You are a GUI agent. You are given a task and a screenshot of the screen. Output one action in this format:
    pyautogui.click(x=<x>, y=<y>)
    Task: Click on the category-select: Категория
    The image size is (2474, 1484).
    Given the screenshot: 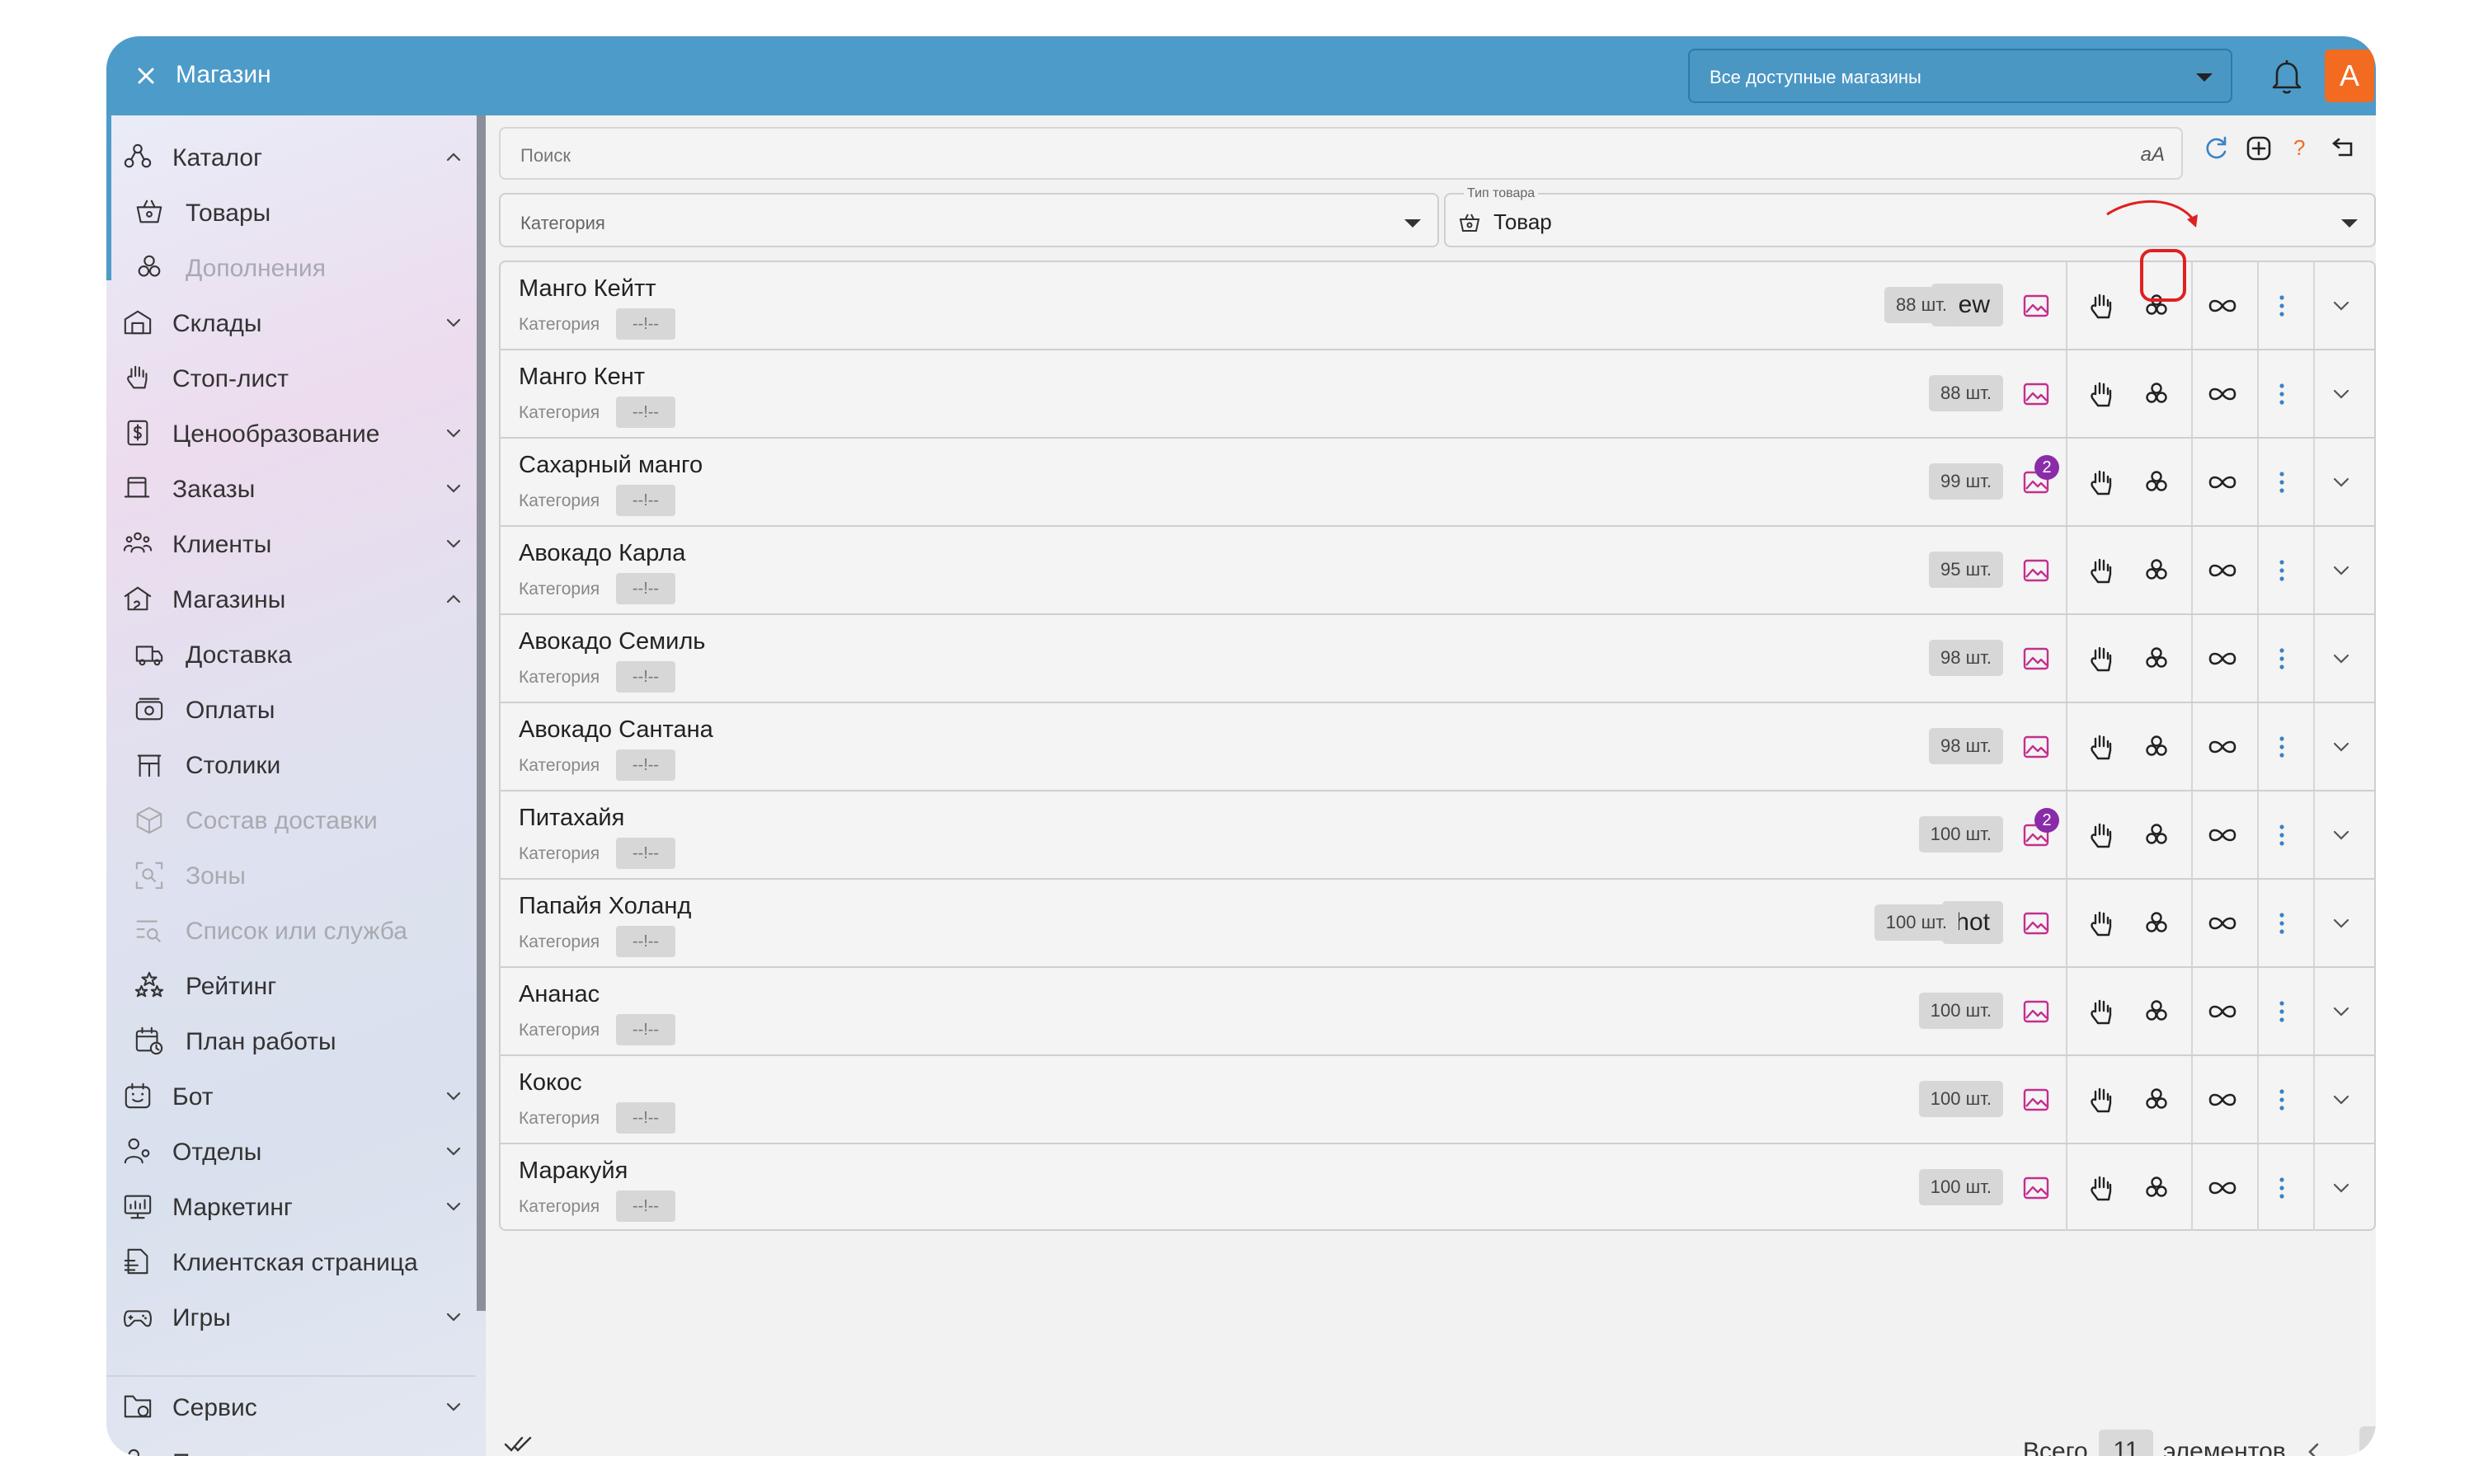 What is the action you would take?
    pyautogui.click(x=969, y=220)
    